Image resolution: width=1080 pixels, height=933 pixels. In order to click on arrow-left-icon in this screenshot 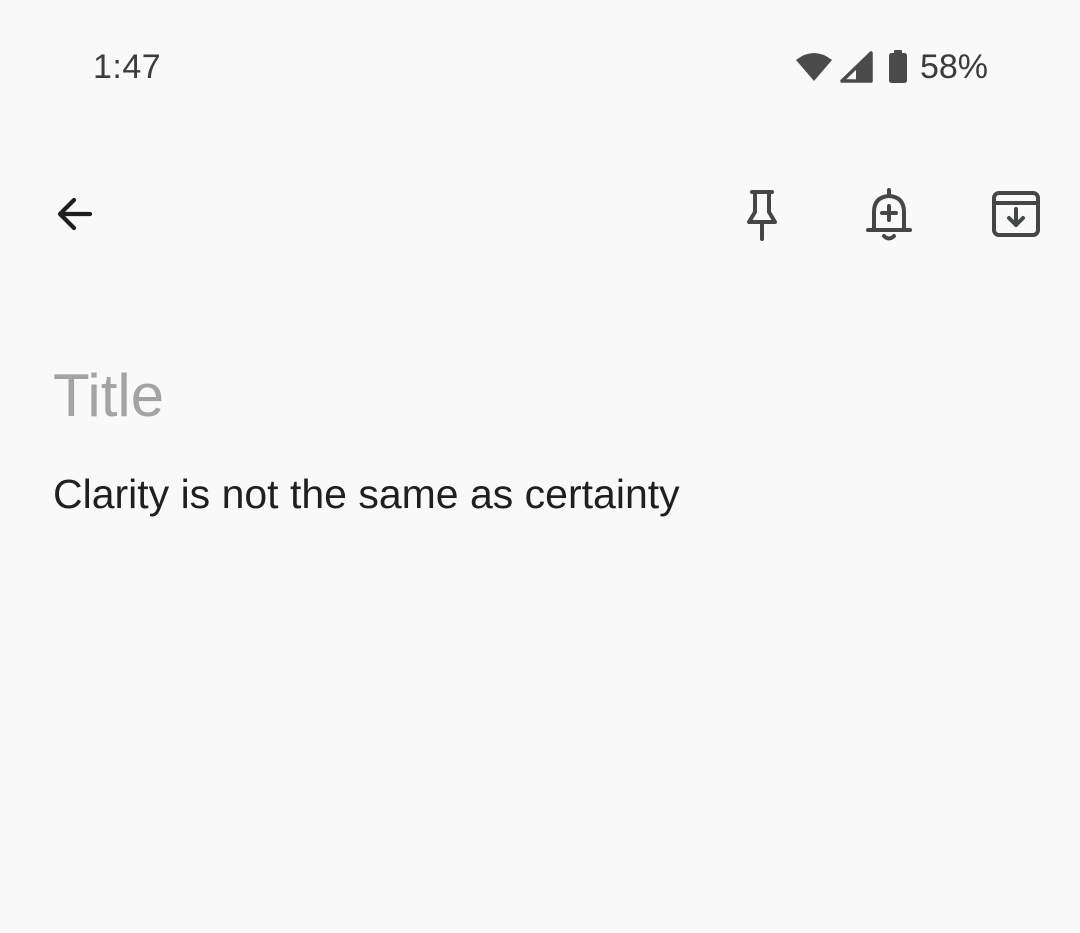, I will do `click(75, 214)`.